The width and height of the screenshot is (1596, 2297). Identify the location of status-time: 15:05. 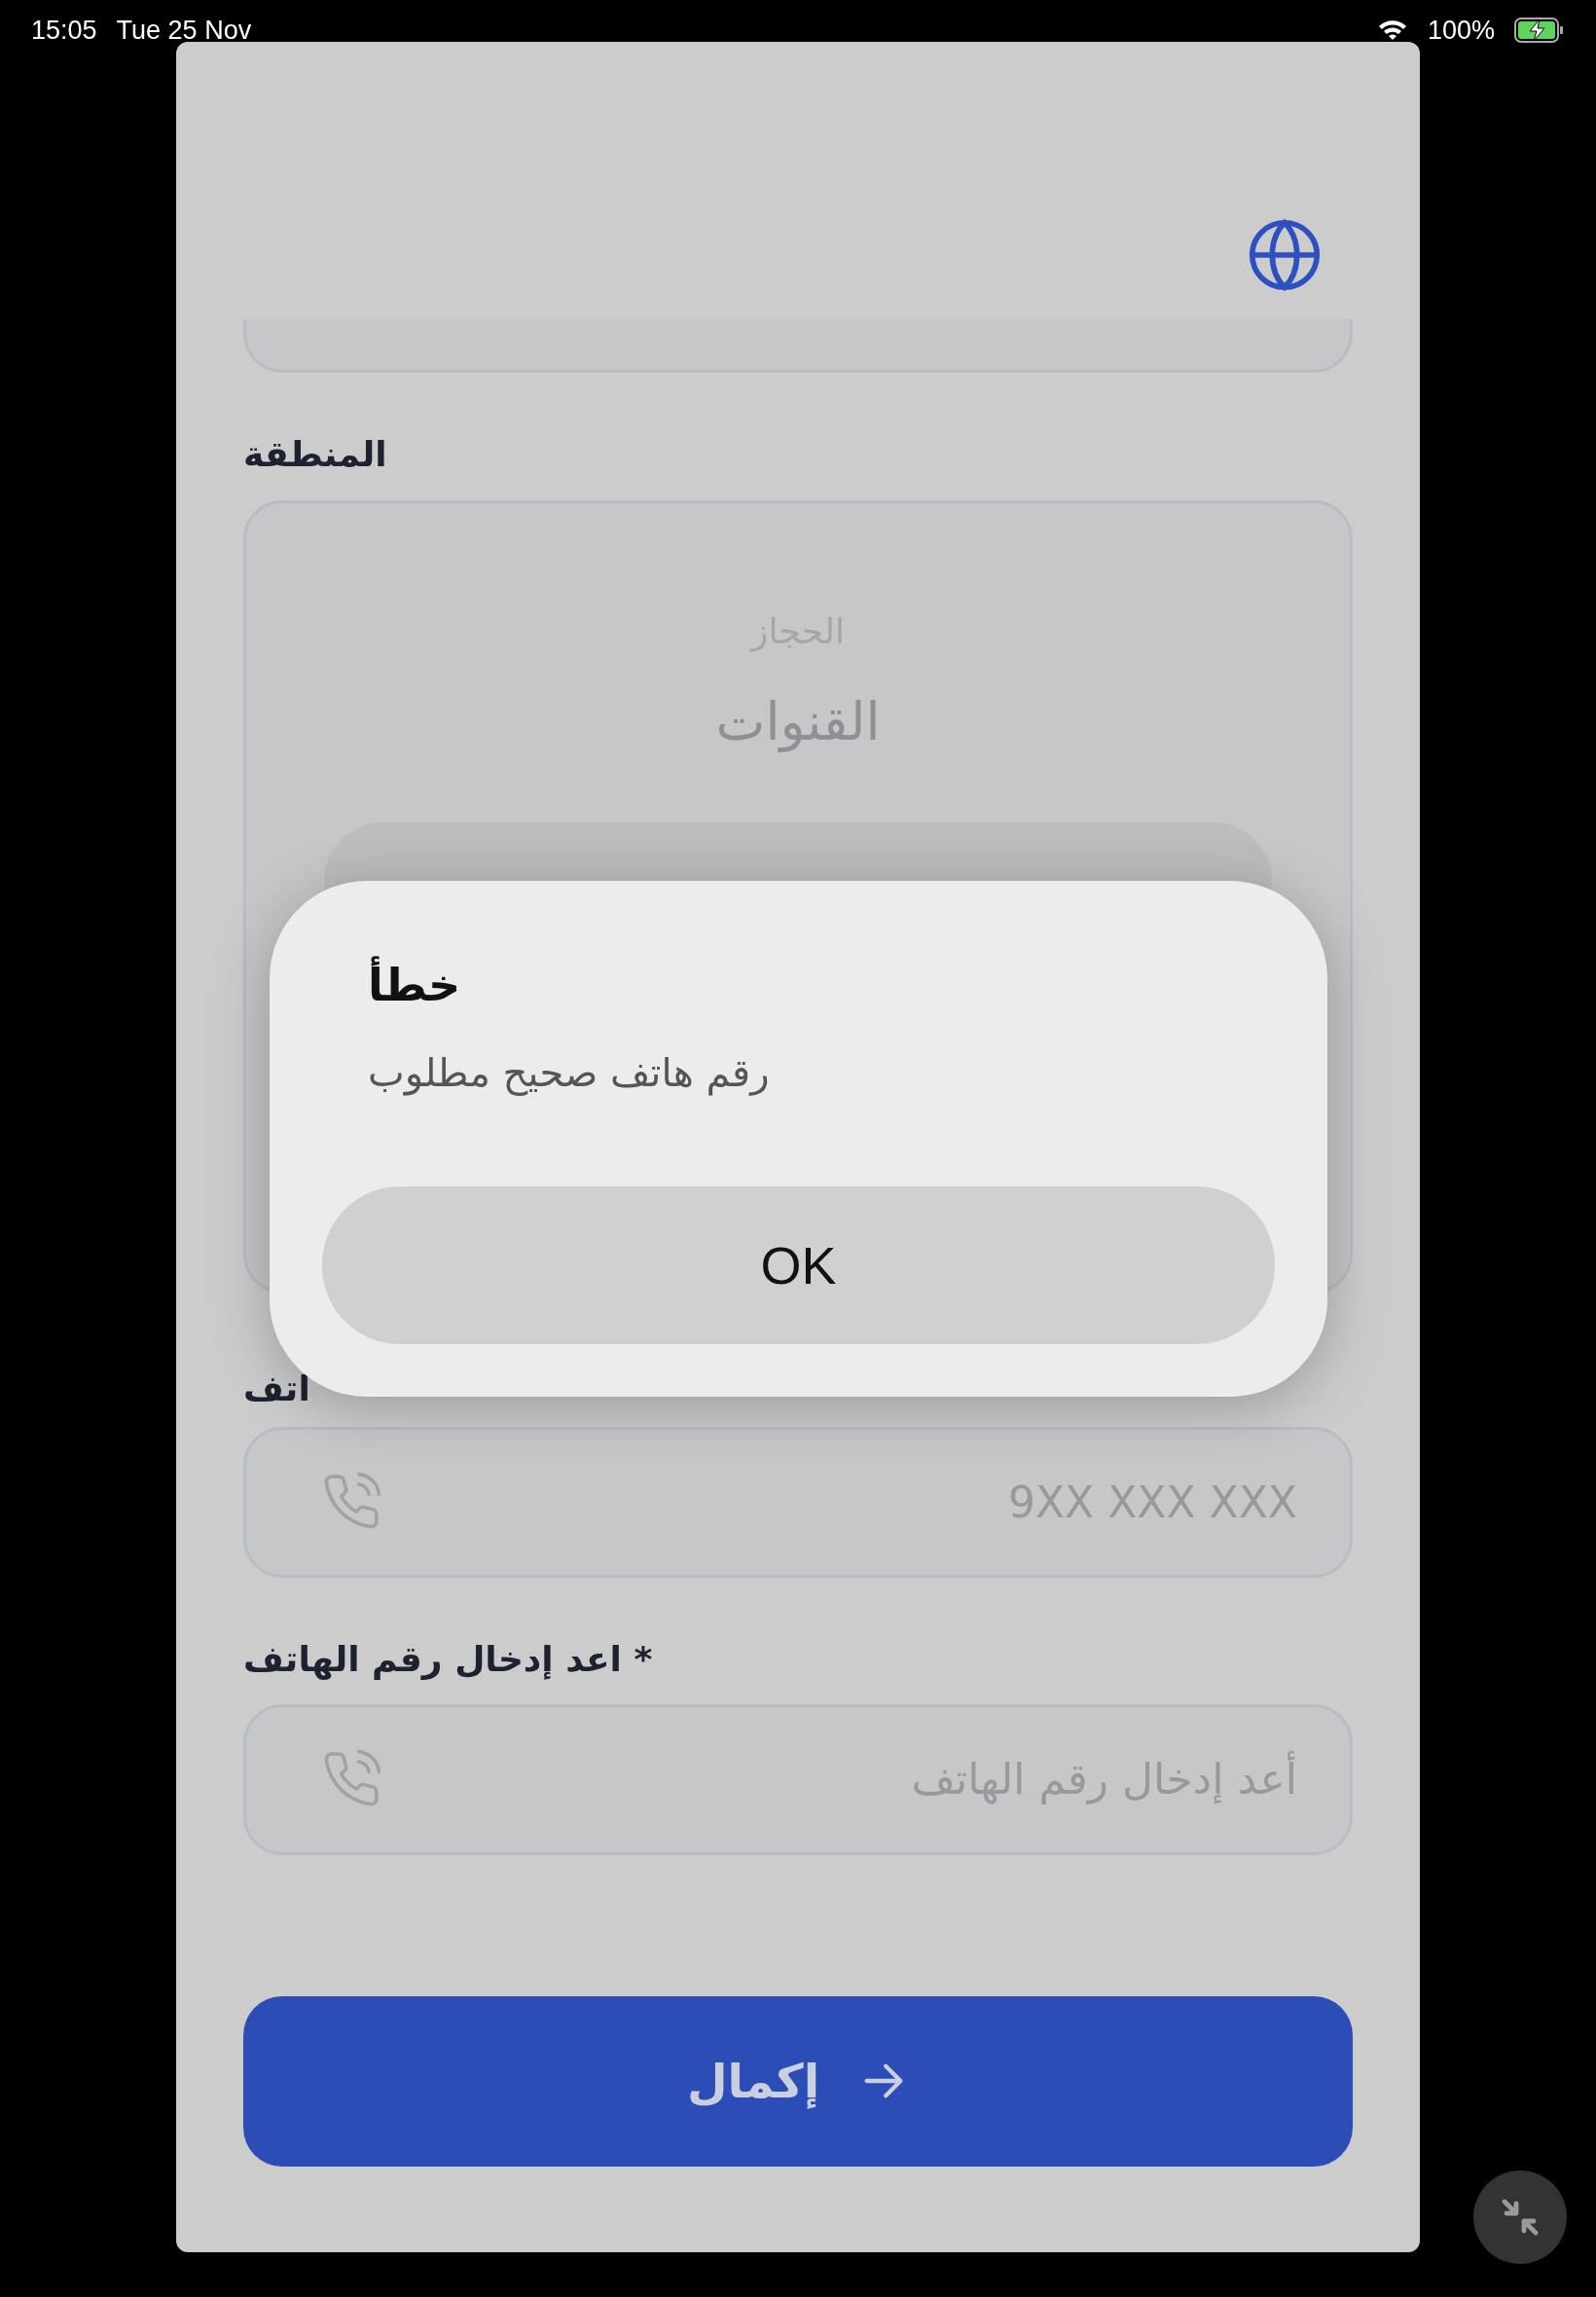
(64, 30).